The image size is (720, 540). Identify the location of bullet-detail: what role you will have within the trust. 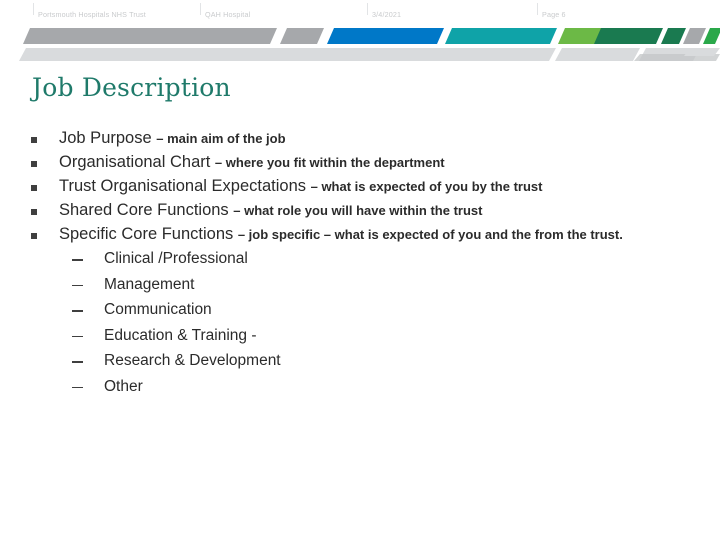
(363, 210).